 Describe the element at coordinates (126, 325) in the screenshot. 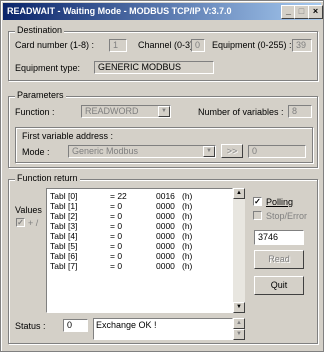

I see `status-text: Exchange OK !` at that location.